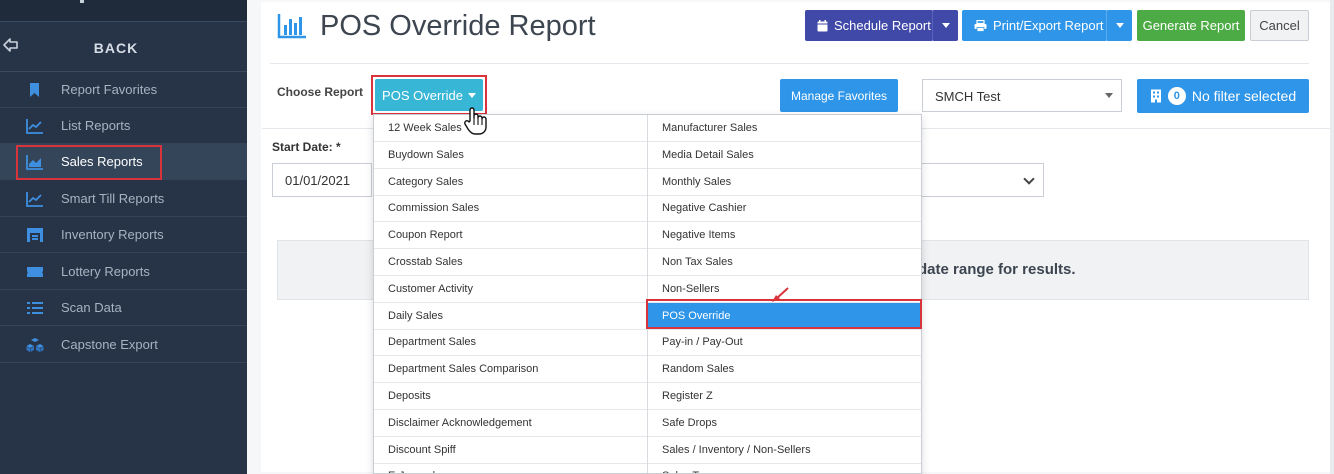 The height and width of the screenshot is (474, 1334). Describe the element at coordinates (1029, 179) in the screenshot. I see `chevron-down-icon` at that location.